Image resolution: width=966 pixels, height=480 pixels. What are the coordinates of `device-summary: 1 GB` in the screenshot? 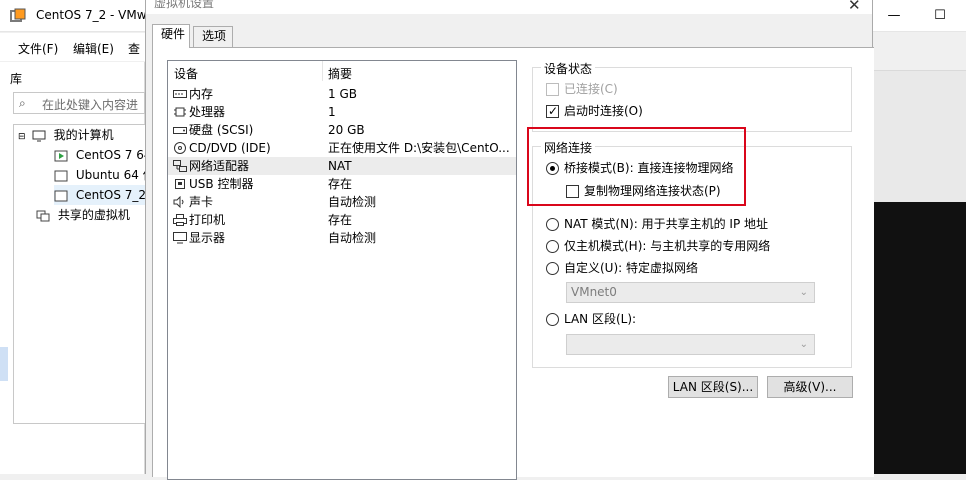 It's located at (342, 94).